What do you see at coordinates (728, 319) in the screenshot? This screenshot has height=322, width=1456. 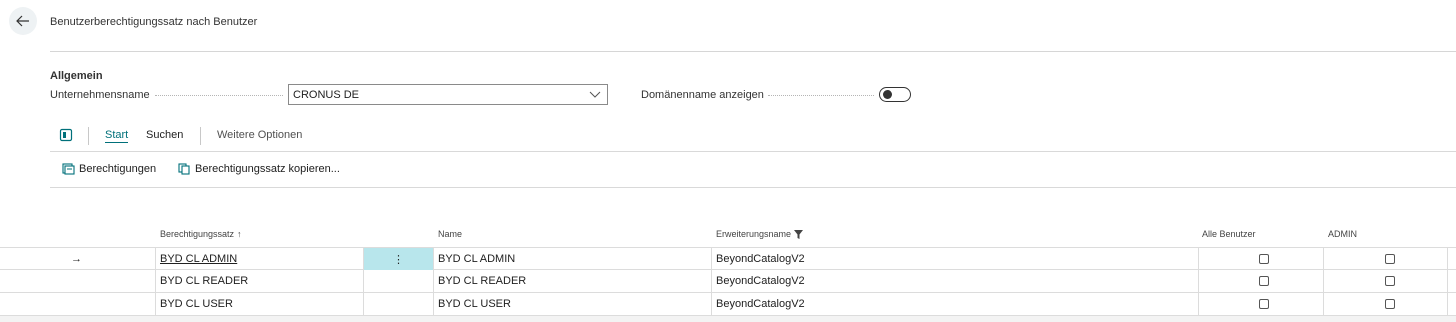 I see `grid-footer-band` at bounding box center [728, 319].